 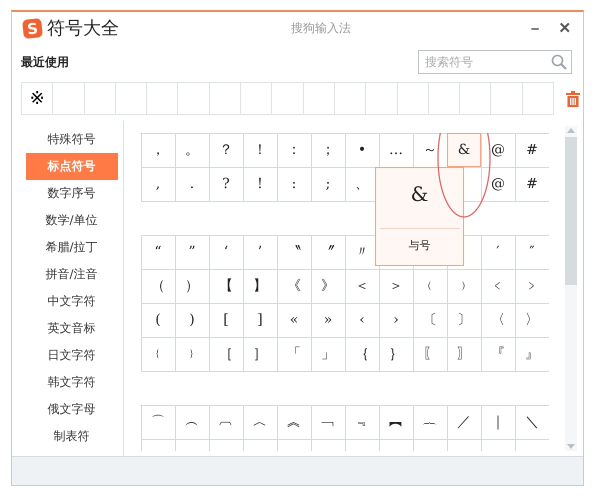 I want to click on minimize-button: –, so click(x=535, y=28).